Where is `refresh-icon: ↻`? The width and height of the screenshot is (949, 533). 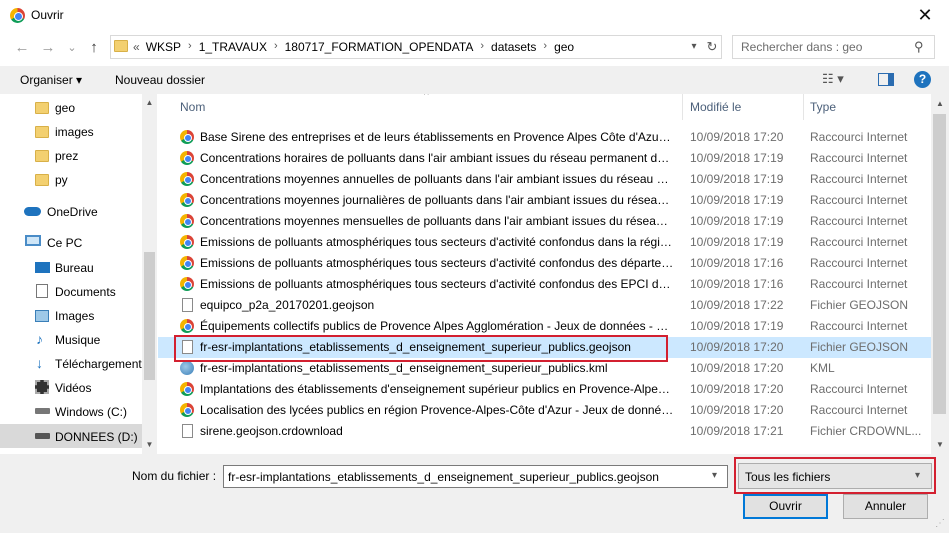
refresh-icon: ↻ is located at coordinates (712, 47).